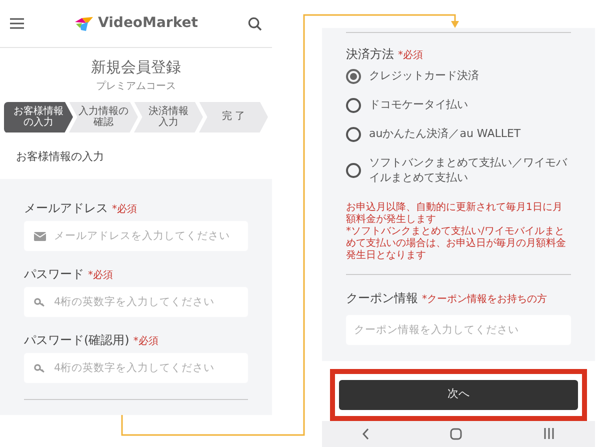  I want to click on step-tab: 入力情報の 確認, so click(103, 117).